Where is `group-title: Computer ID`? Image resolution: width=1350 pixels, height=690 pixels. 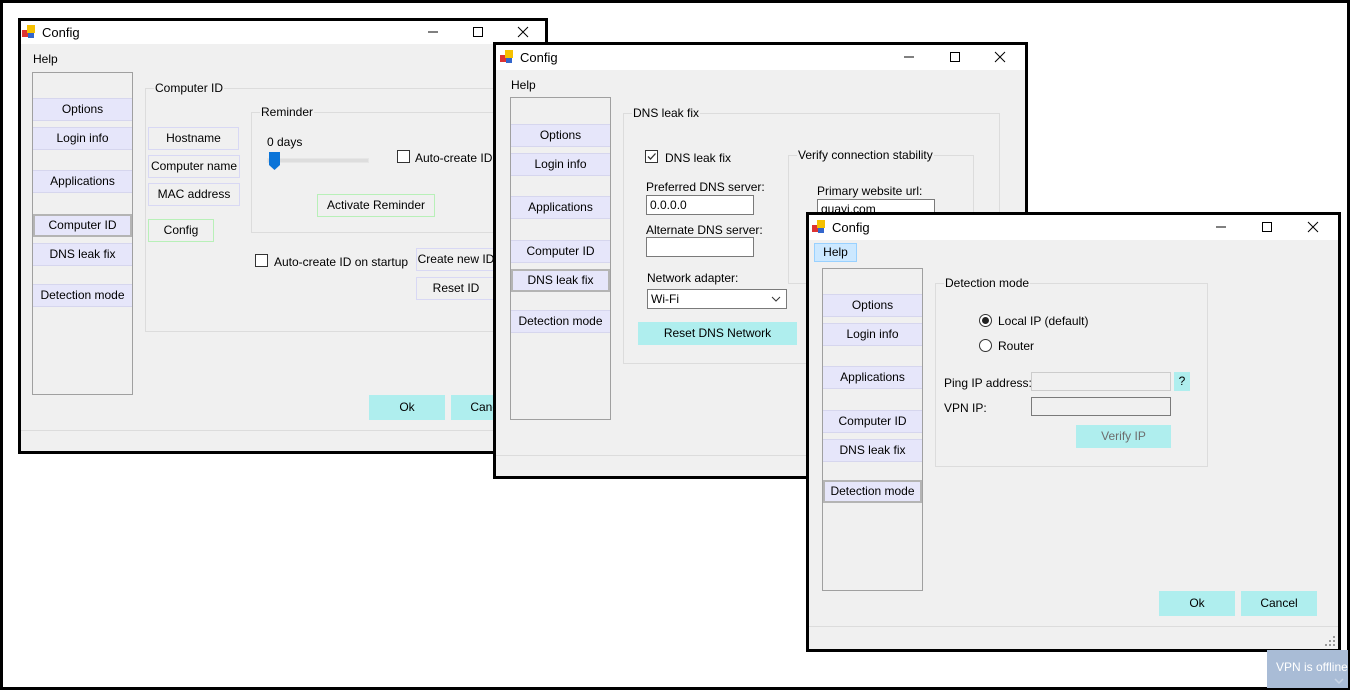
group-title: Computer ID is located at coordinates (189, 88).